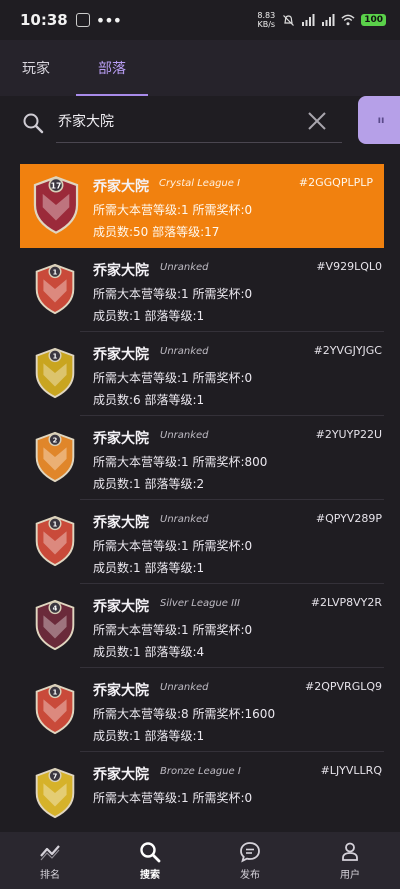  I want to click on nav-user: 用户, so click(350, 860).